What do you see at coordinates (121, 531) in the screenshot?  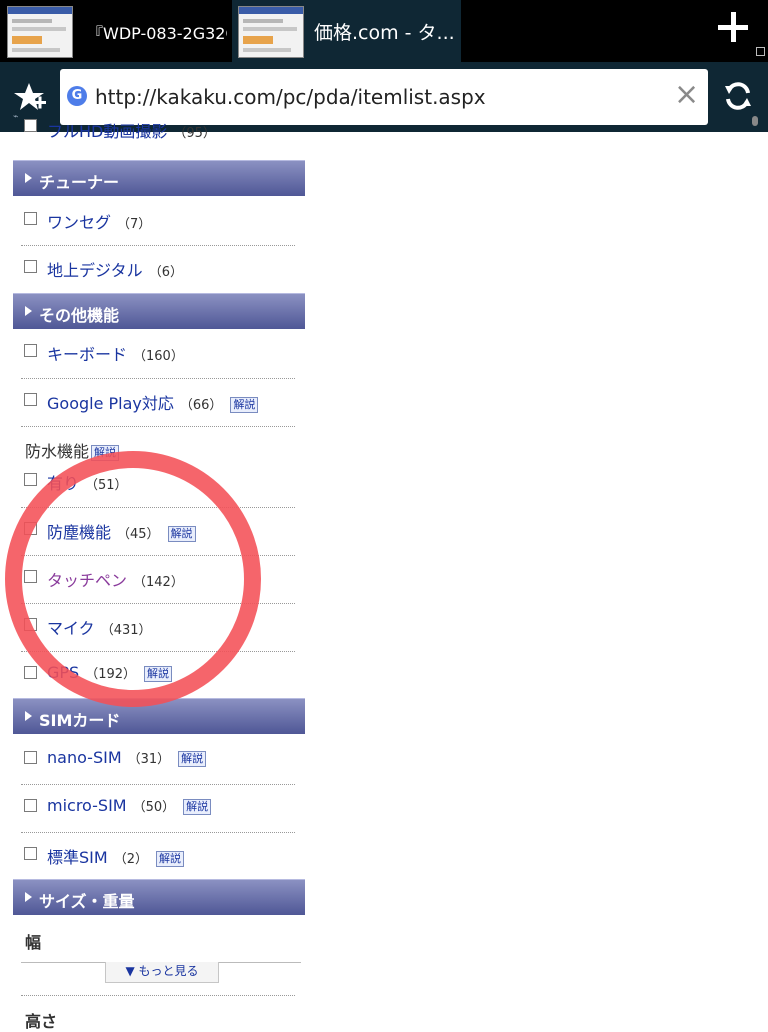 I see `filter-label: 防塵機能 （45） 解説` at bounding box center [121, 531].